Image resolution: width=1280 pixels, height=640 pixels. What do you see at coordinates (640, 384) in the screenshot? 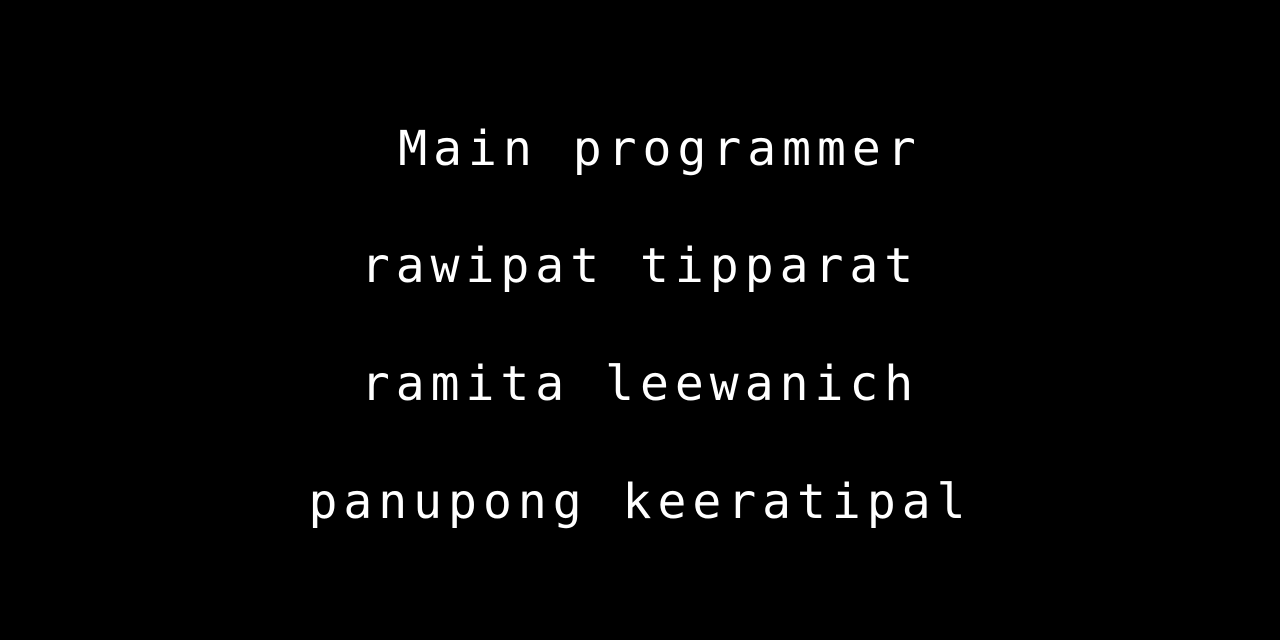
I see `credit-name-2: ramita leewanich` at bounding box center [640, 384].